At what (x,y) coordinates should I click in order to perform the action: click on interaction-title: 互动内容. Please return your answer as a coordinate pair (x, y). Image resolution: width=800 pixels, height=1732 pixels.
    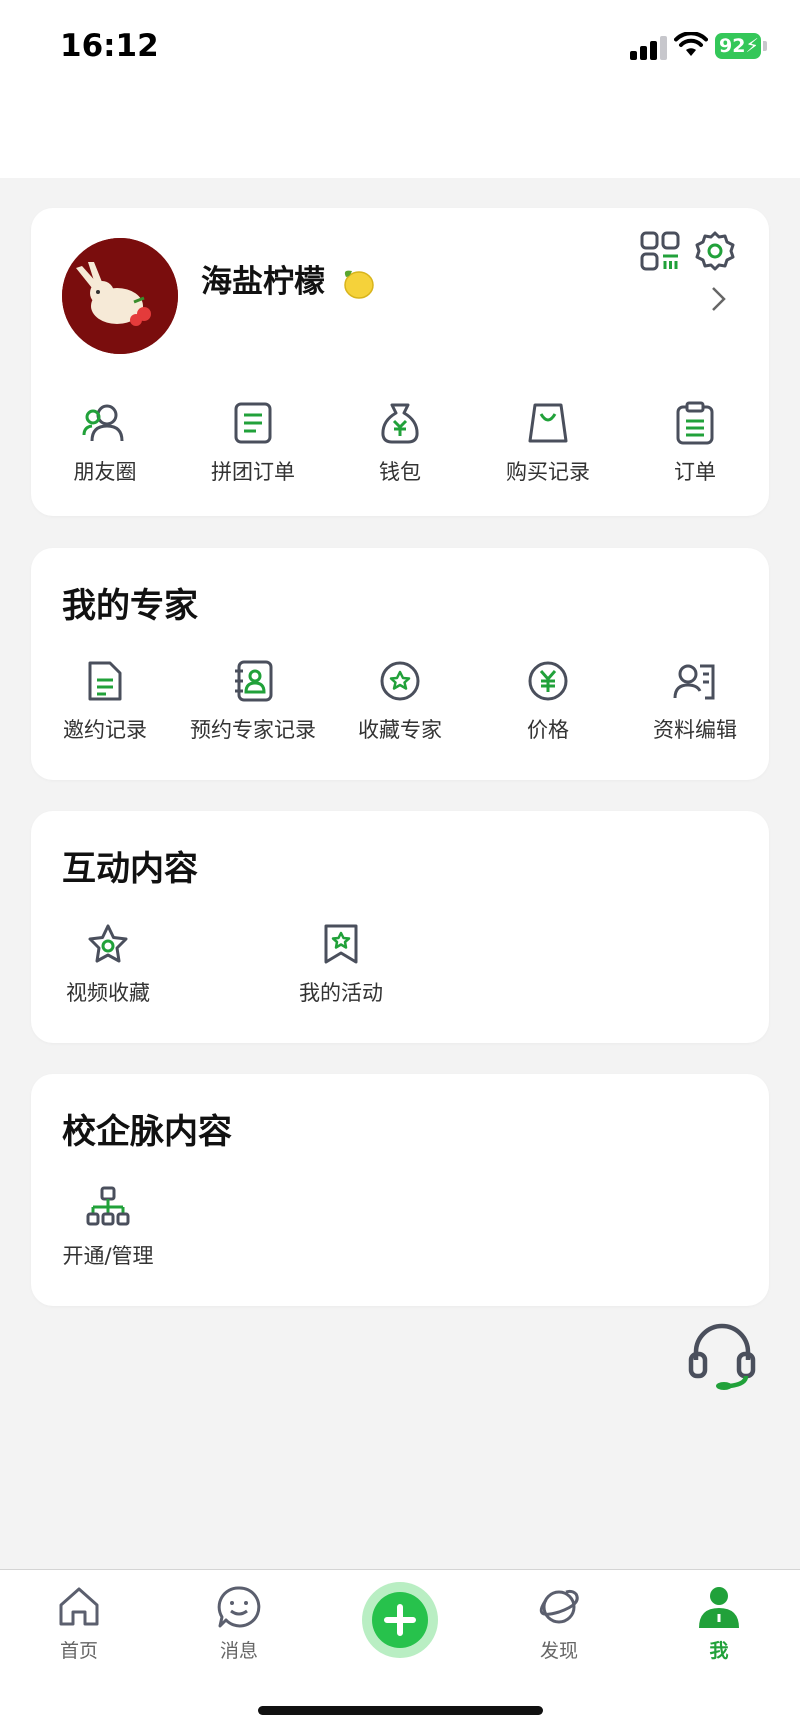
    Looking at the image, I should click on (130, 869).